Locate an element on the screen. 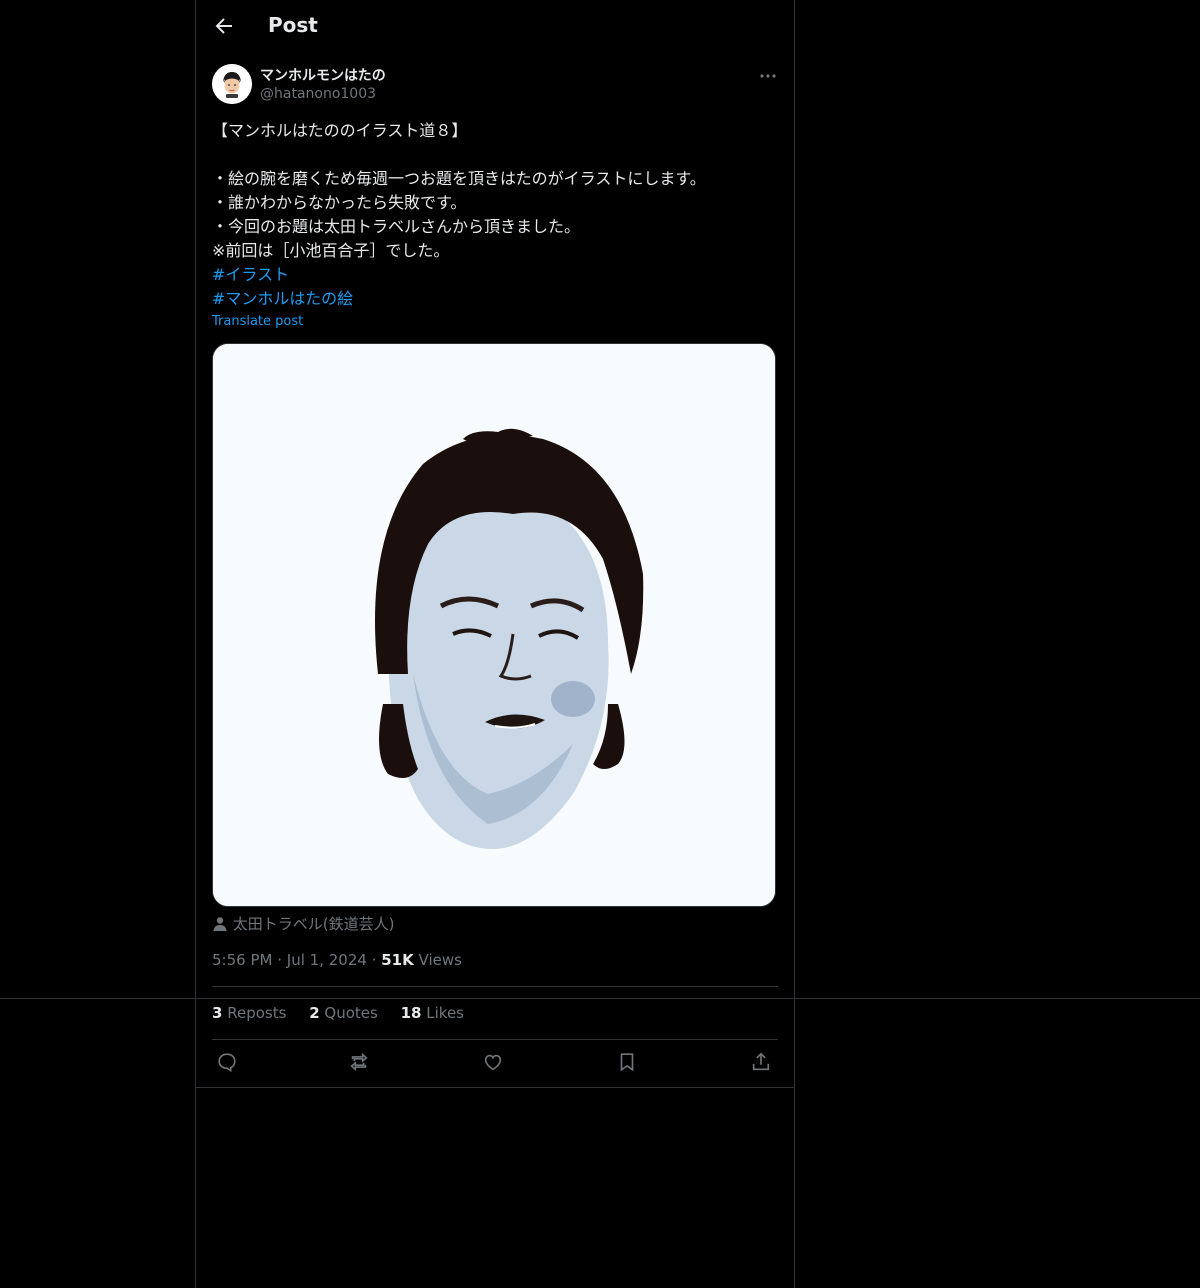 The width and height of the screenshot is (1200, 1288). person-icon is located at coordinates (220, 923).